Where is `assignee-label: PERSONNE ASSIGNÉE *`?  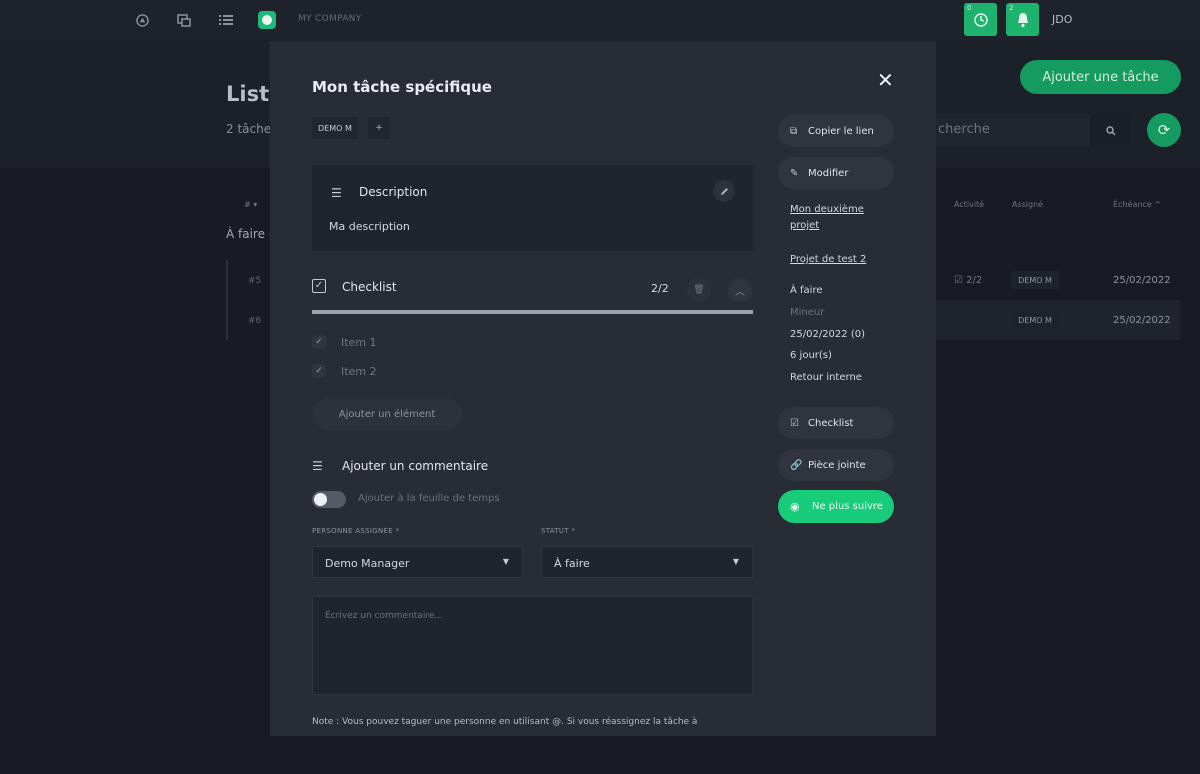
assignee-label: PERSONNE ASSIGNÉE * is located at coordinates (356, 531).